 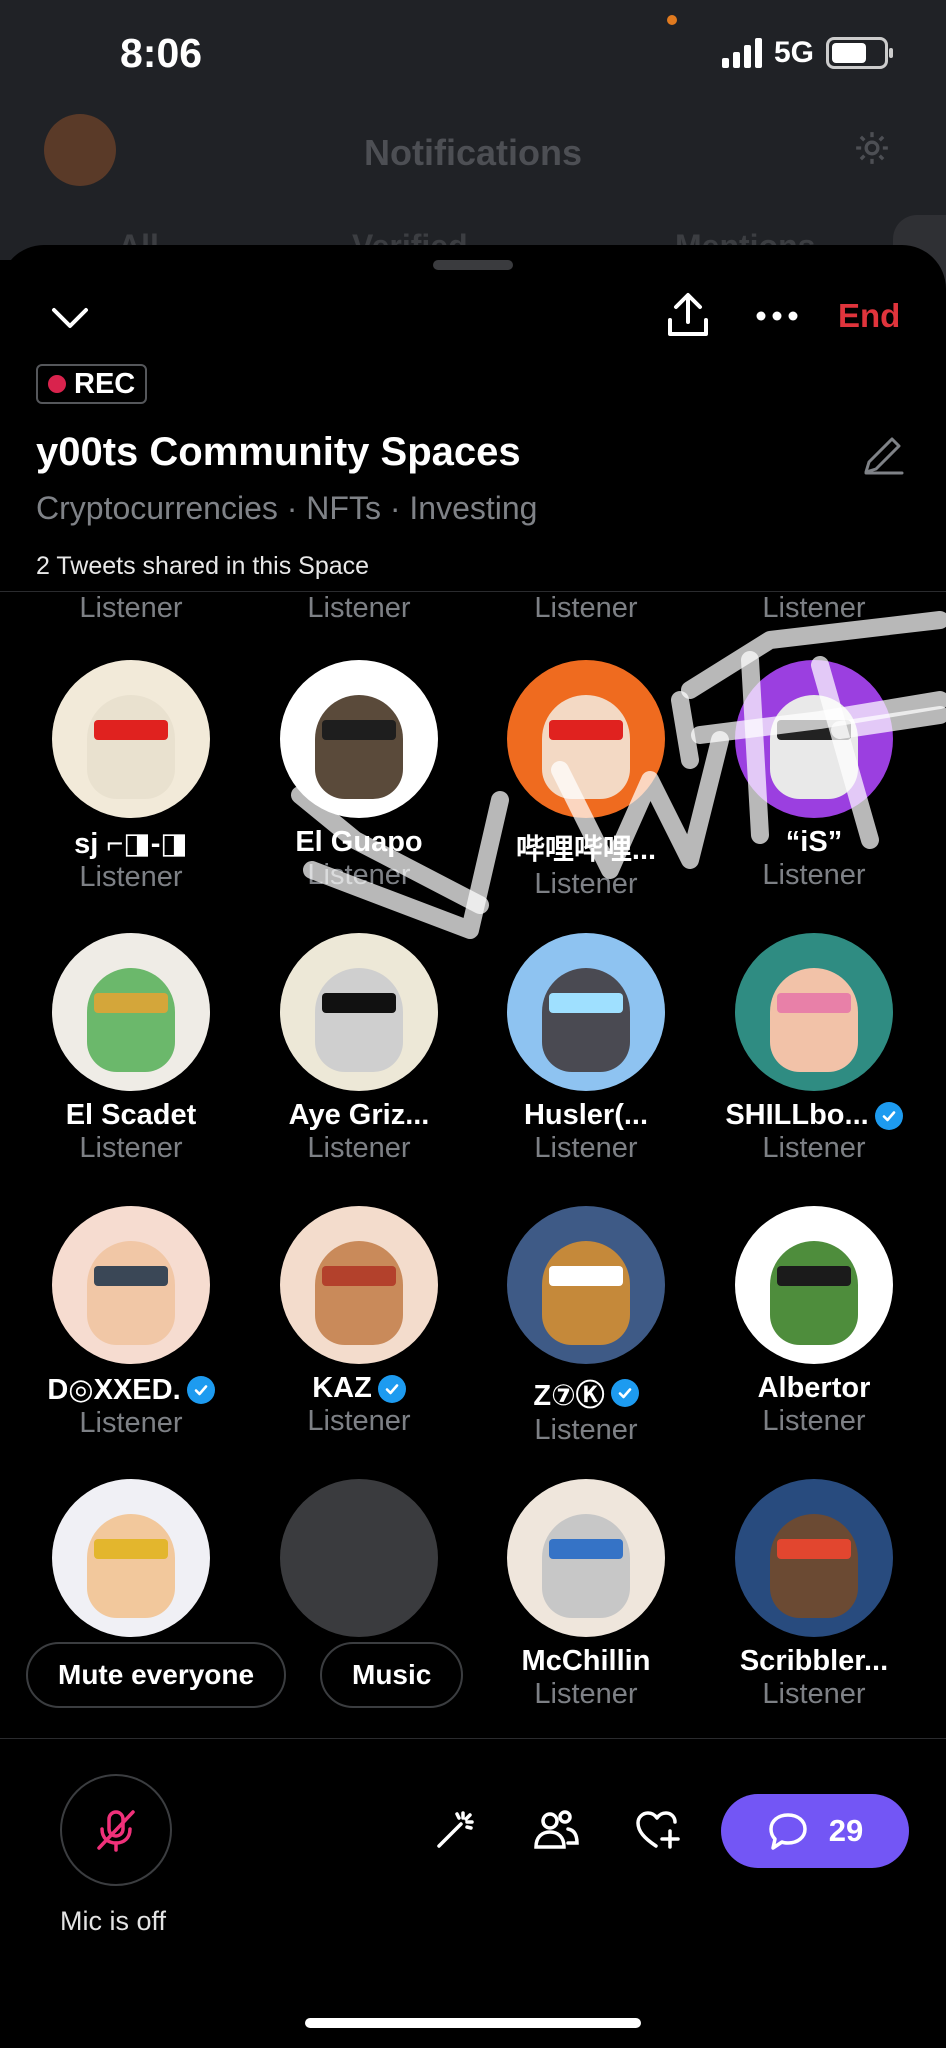 I want to click on end-space-button: End, so click(x=869, y=316).